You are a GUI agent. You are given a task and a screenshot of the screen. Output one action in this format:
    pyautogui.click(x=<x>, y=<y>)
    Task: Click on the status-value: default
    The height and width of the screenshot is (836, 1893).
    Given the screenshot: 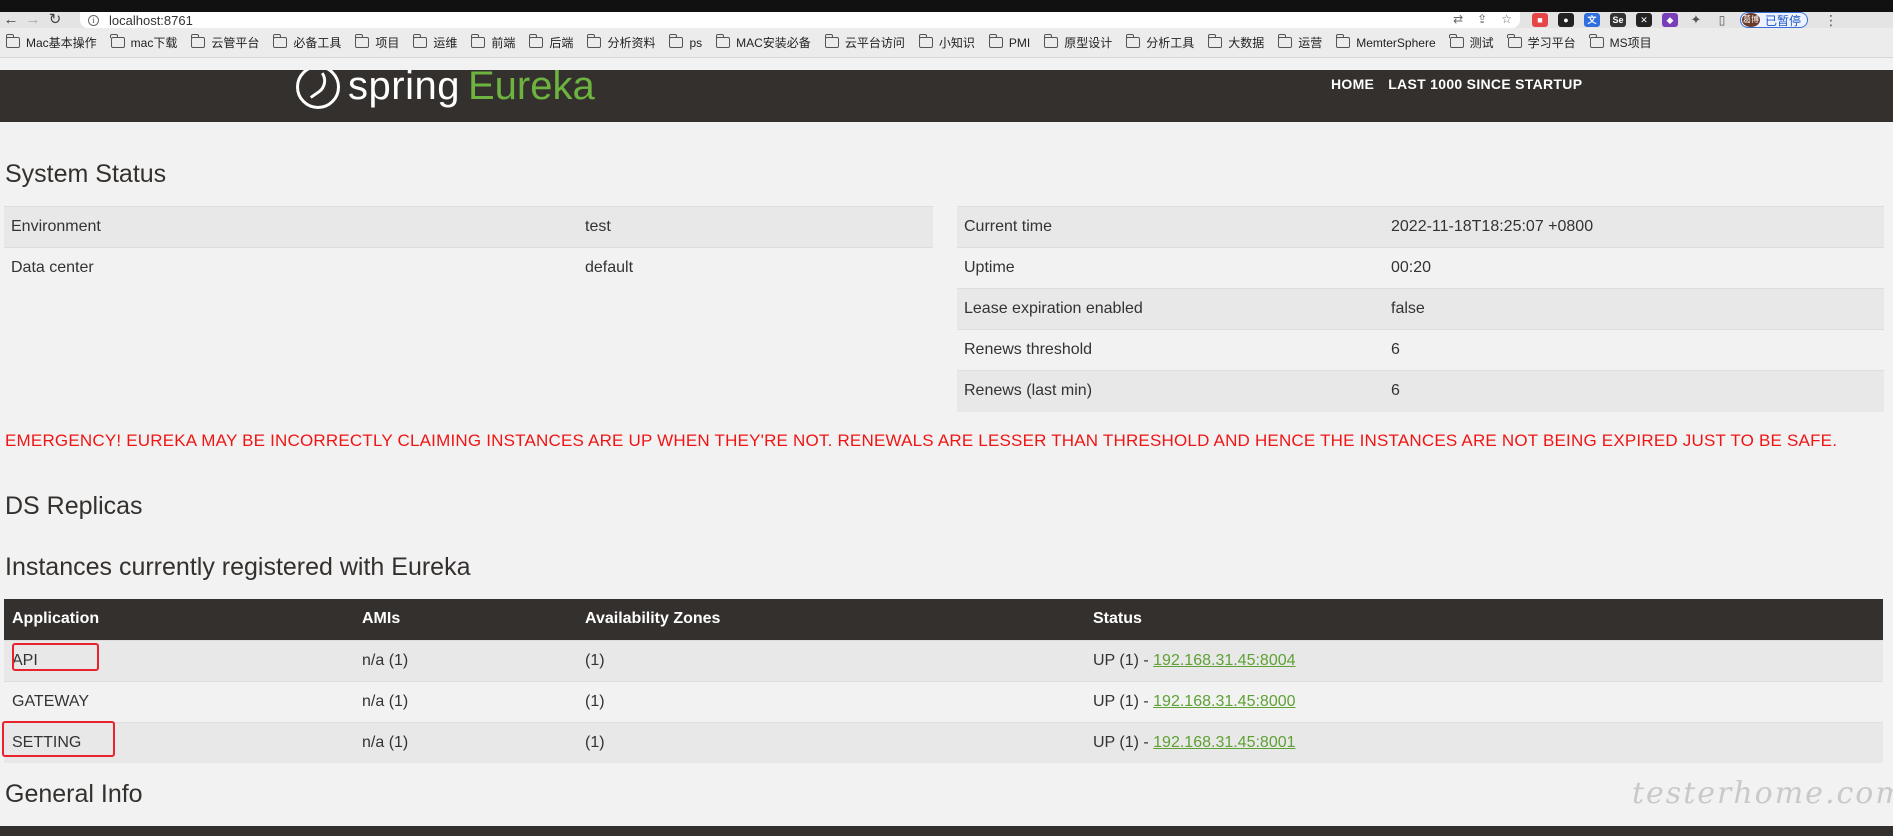 What is the action you would take?
    pyautogui.click(x=755, y=268)
    